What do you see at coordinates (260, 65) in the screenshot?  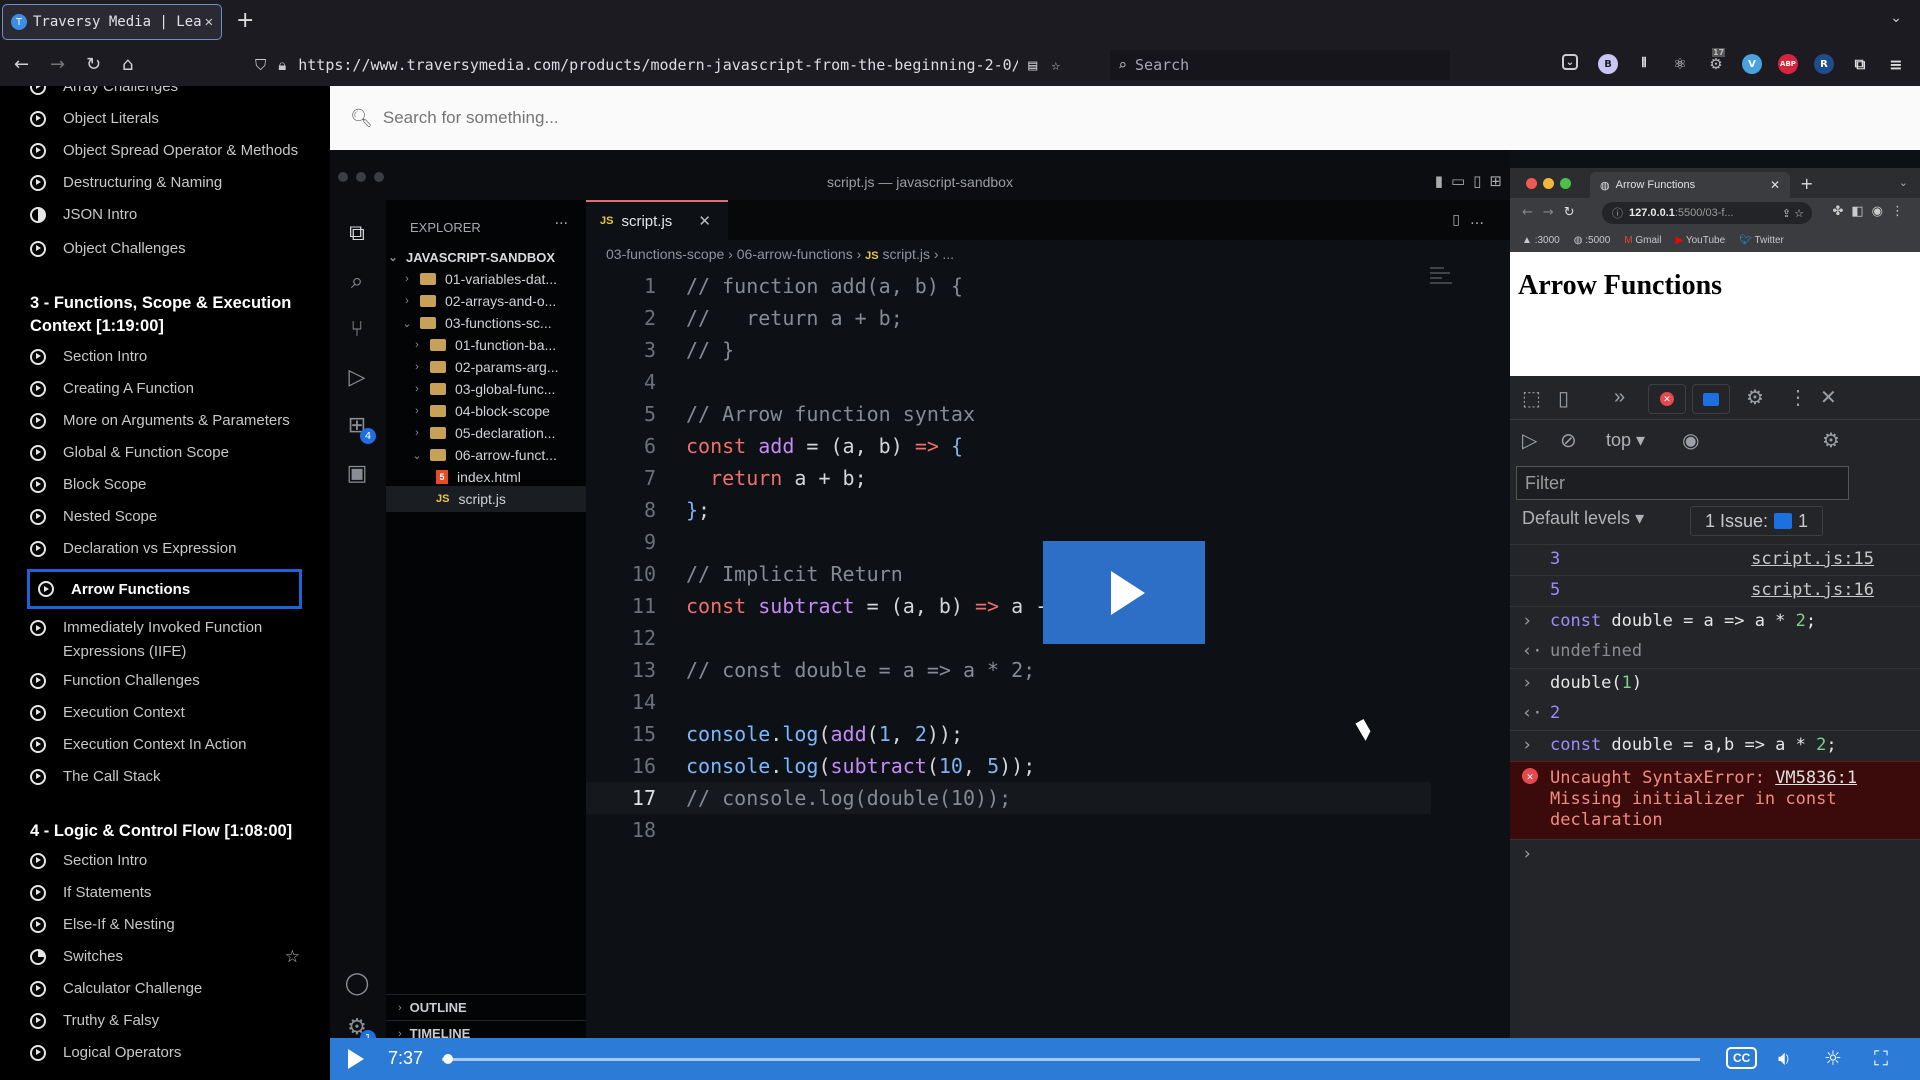 I see `shield-icon: ⛉` at bounding box center [260, 65].